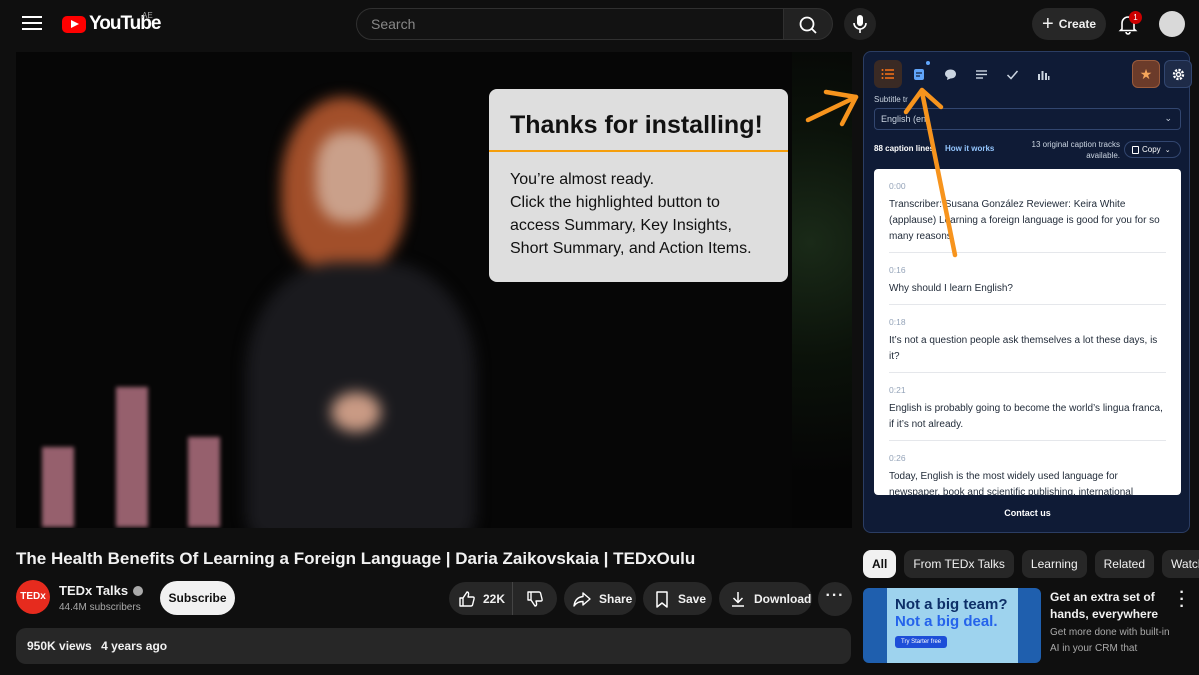  What do you see at coordinates (1054, 564) in the screenshot?
I see `chip-learning: Learning` at bounding box center [1054, 564].